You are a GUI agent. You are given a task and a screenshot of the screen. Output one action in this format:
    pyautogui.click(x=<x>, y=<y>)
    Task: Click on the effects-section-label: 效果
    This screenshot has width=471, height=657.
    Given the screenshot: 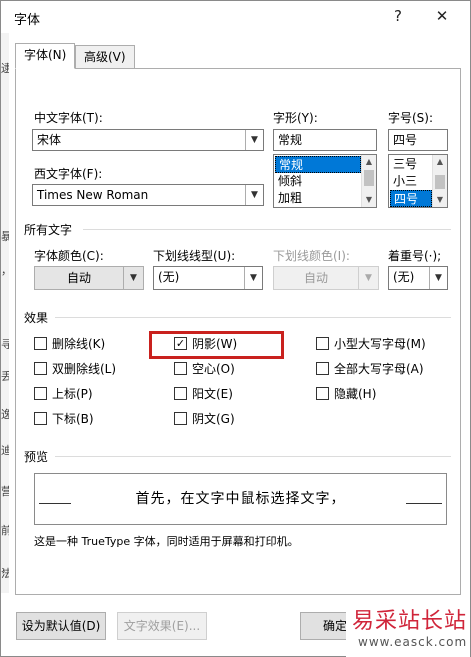 What is the action you would take?
    pyautogui.click(x=36, y=318)
    